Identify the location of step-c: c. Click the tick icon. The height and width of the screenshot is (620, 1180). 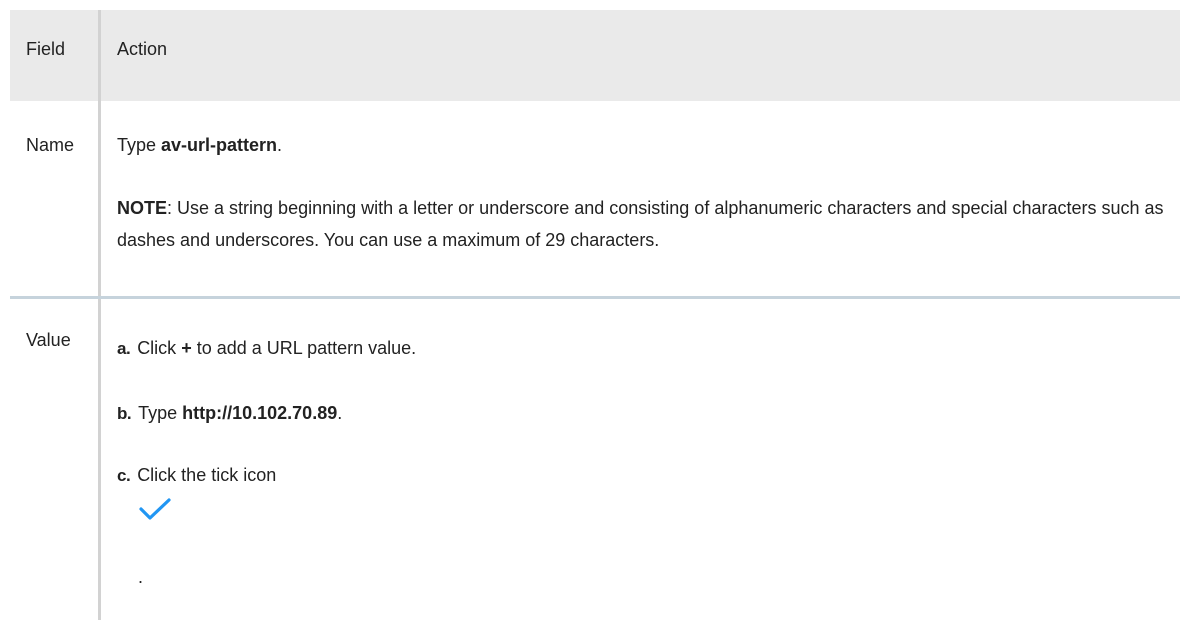
(196, 475).